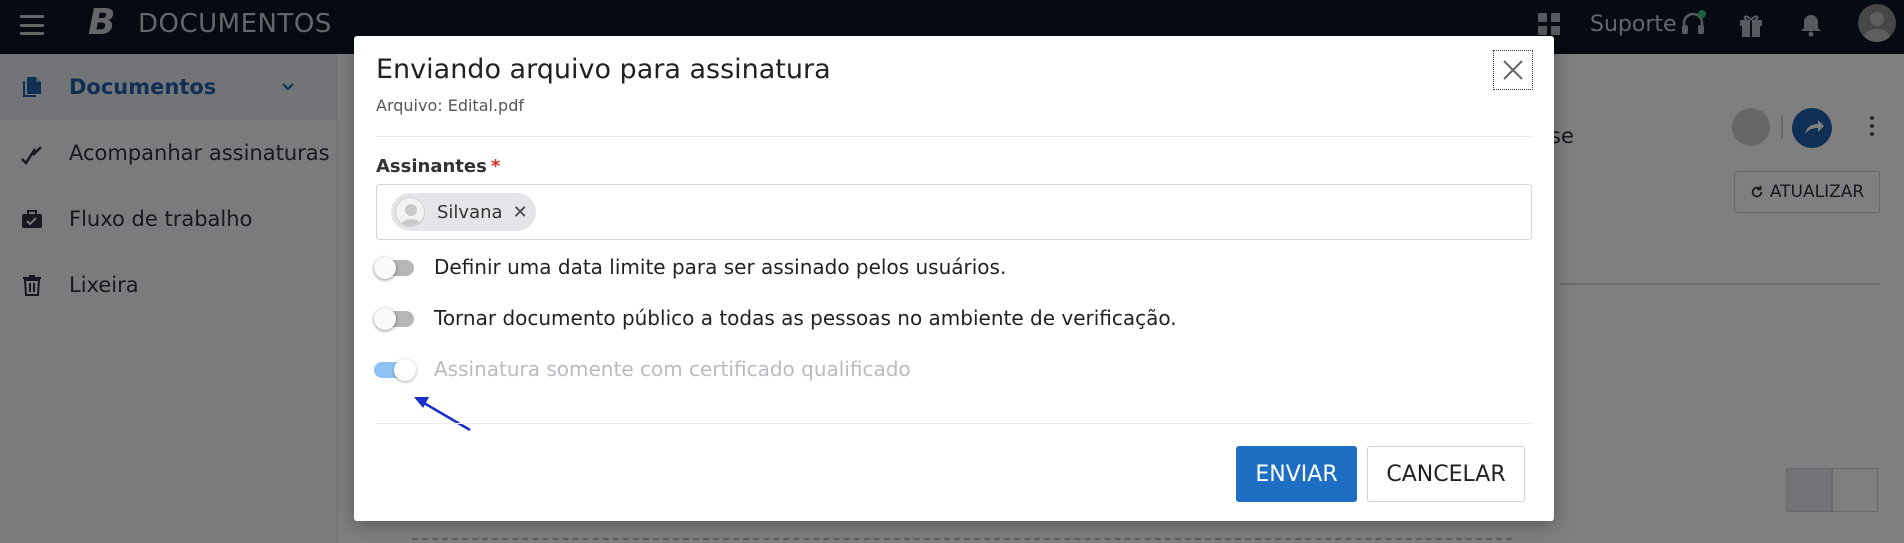 The width and height of the screenshot is (1904, 543). Describe the element at coordinates (395, 268) in the screenshot. I see `deadline-toggle` at that location.